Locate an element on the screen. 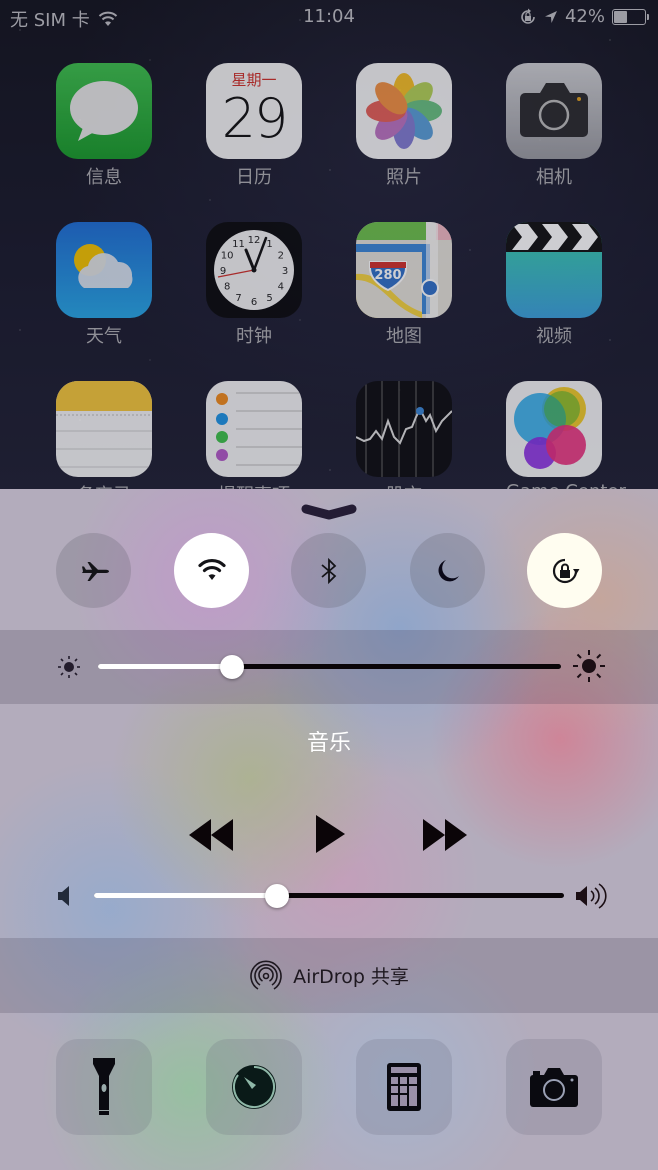  airplane-mode-toggle is located at coordinates (93, 570).